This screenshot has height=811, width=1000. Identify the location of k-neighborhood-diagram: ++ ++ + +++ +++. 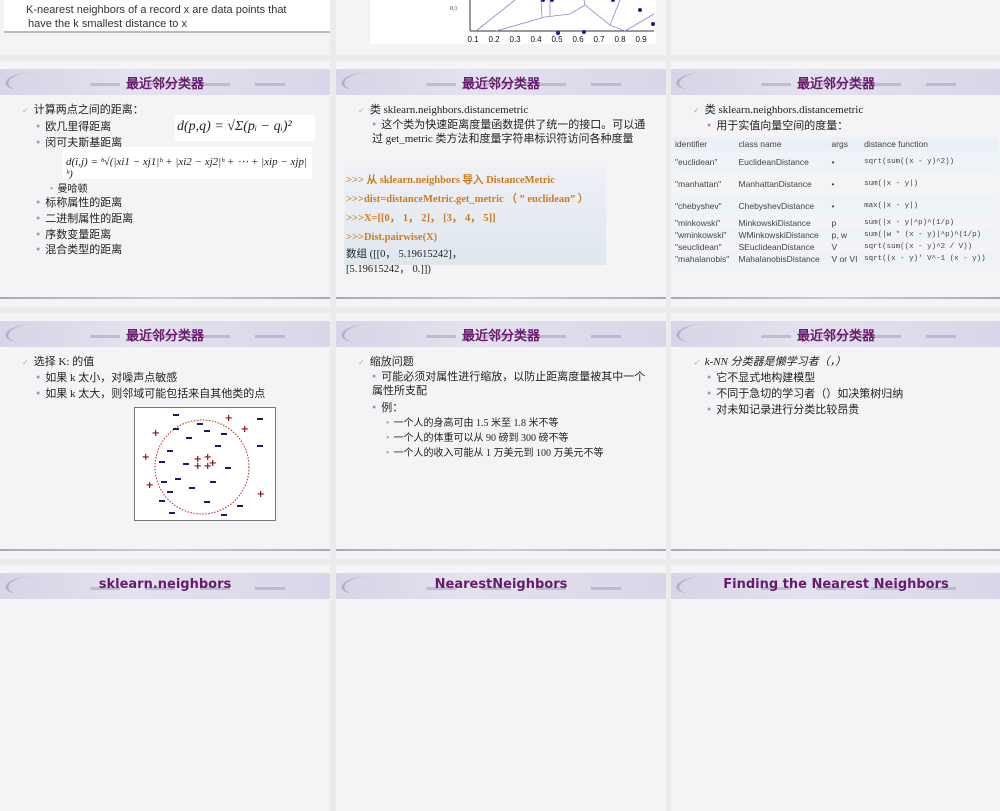
(205, 464).